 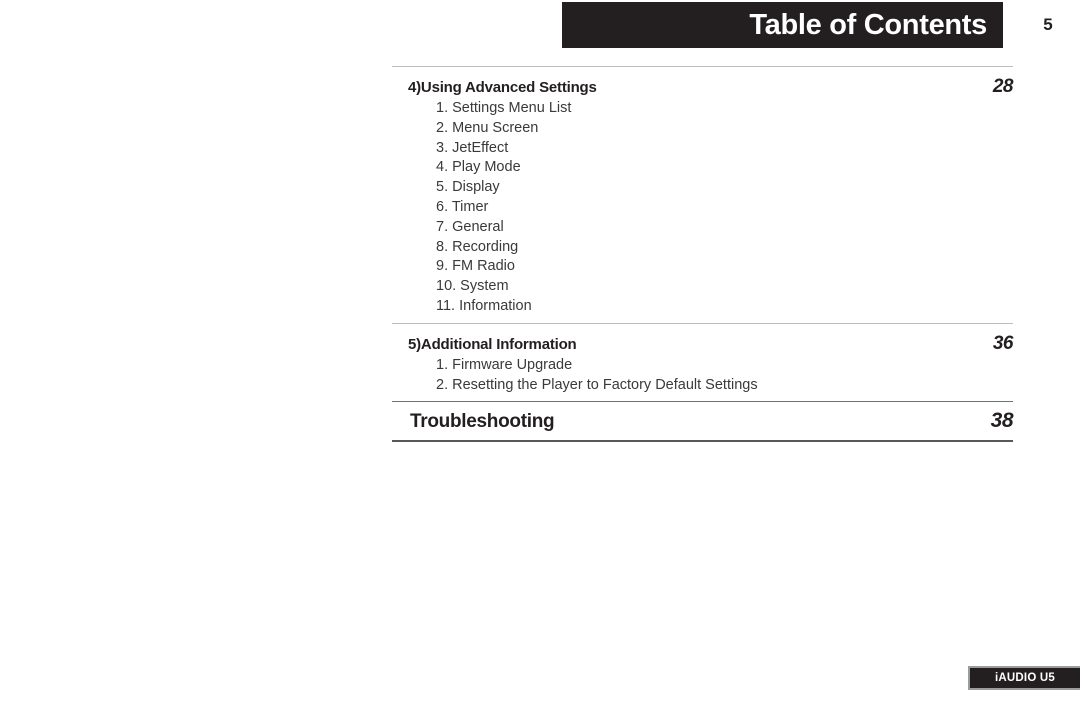 I want to click on toc-section-page: 36, so click(x=1003, y=343).